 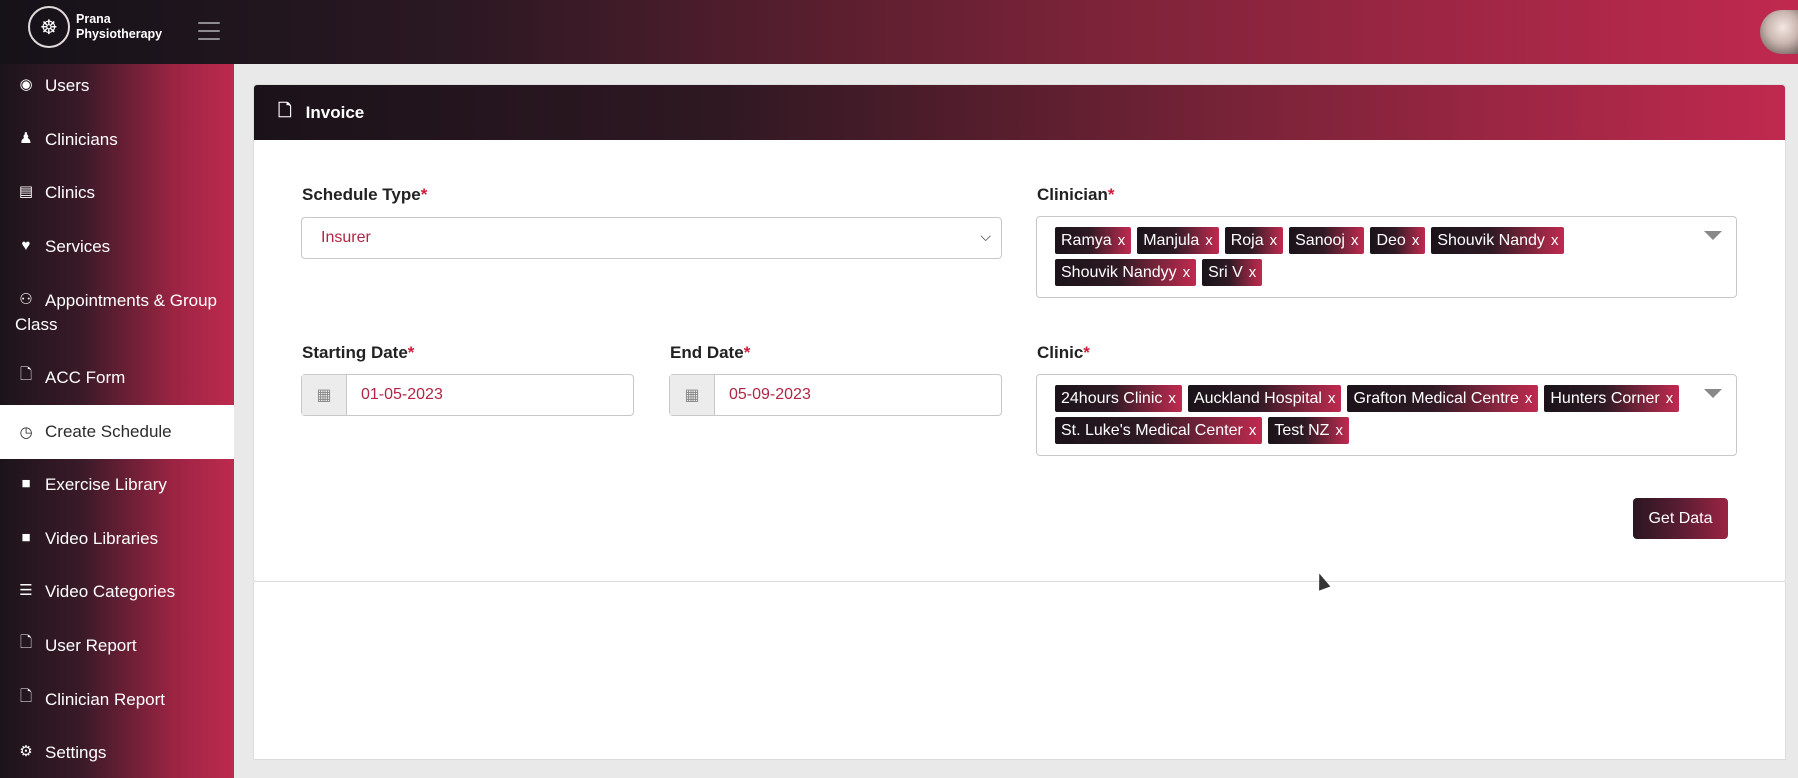 What do you see at coordinates (335, 112) in the screenshot?
I see `card-title: Invoice` at bounding box center [335, 112].